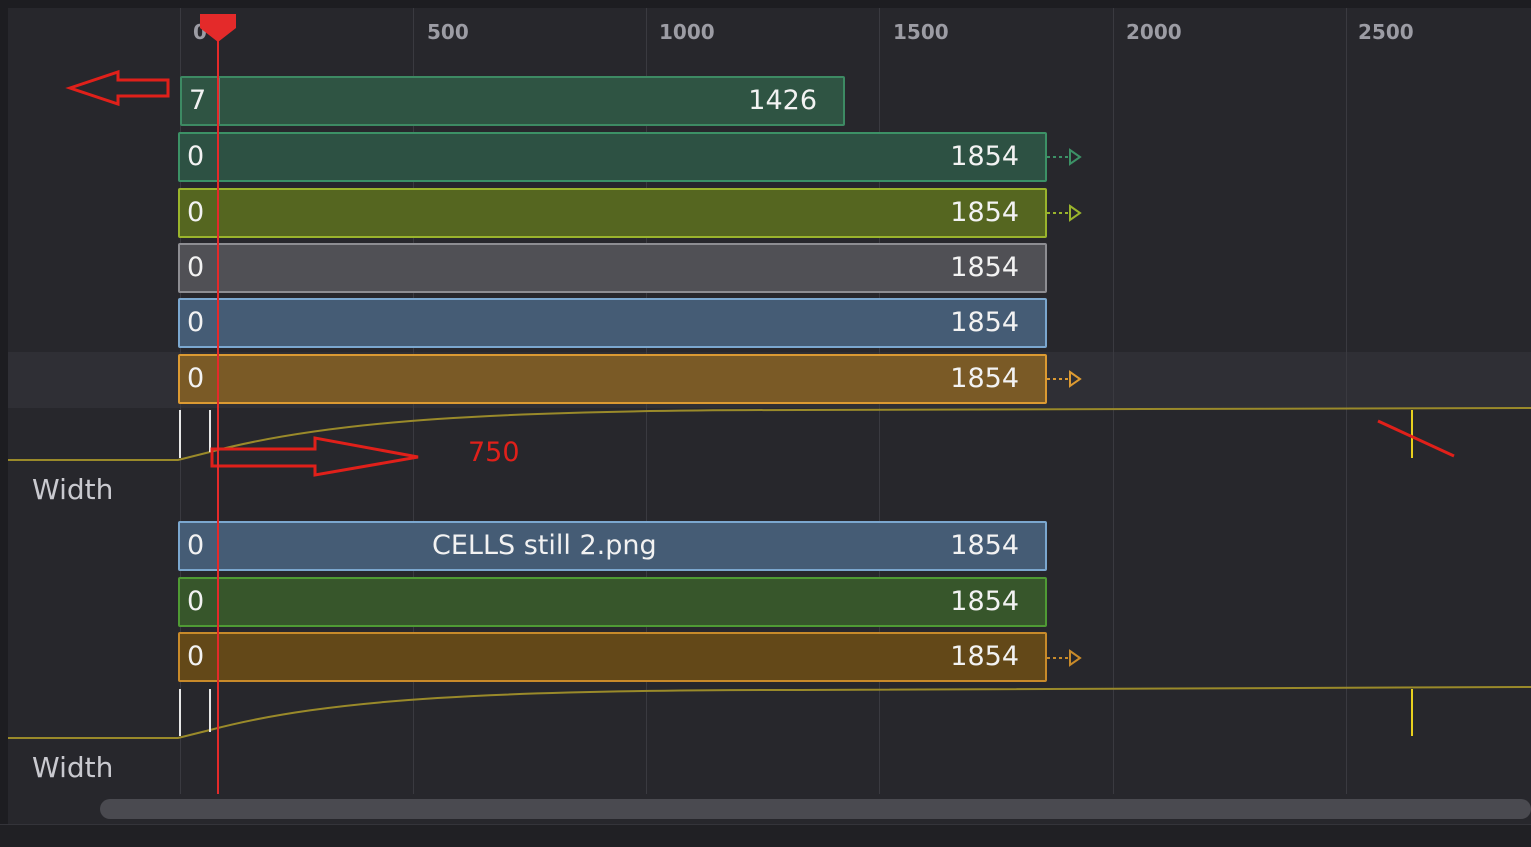 The height and width of the screenshot is (847, 1531). What do you see at coordinates (494, 452) in the screenshot?
I see `annotation-value-text: 750` at bounding box center [494, 452].